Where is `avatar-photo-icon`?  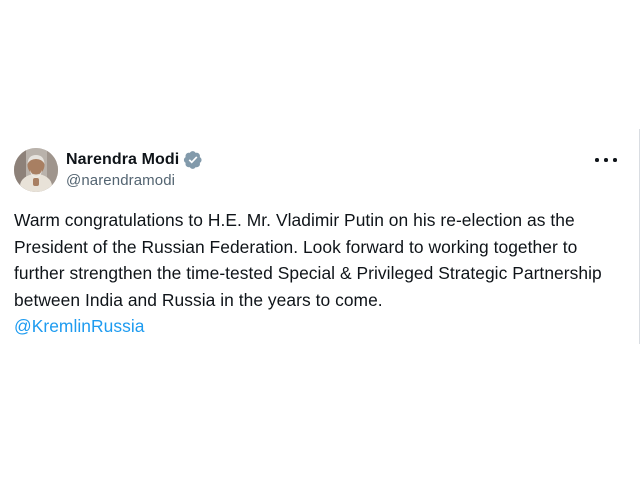
avatar-photo-icon is located at coordinates (36, 170).